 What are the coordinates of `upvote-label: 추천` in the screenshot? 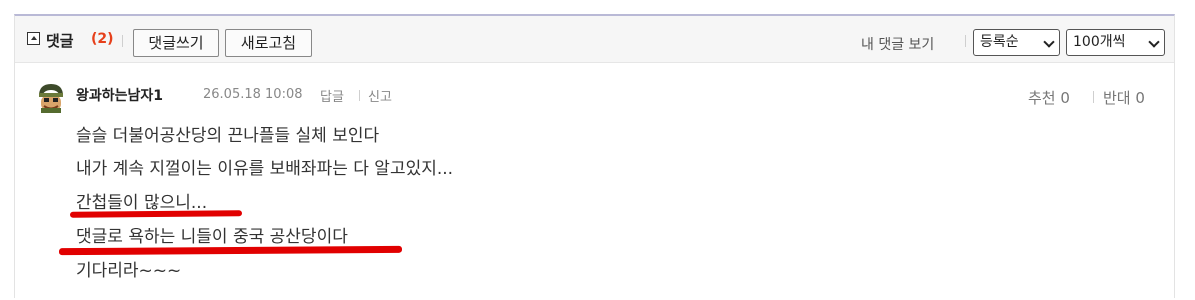 It's located at (1042, 98).